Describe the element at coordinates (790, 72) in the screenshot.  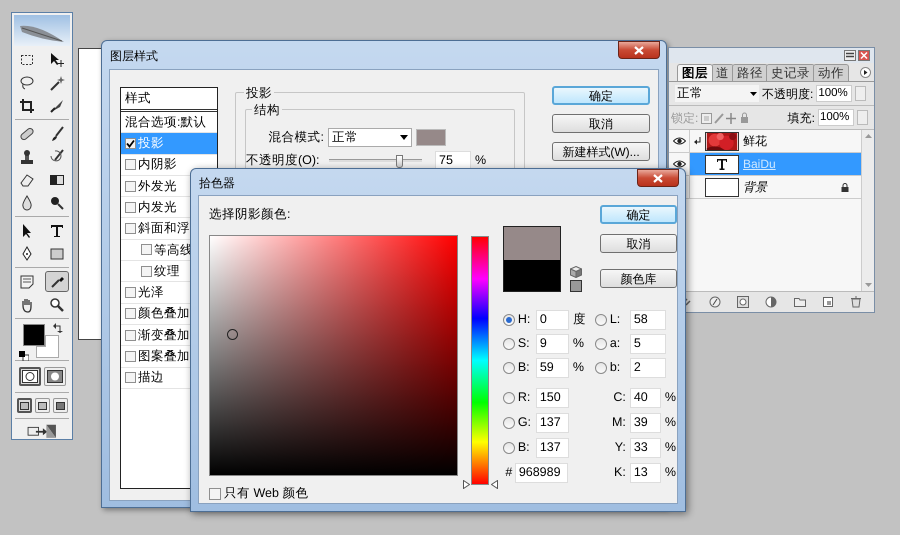
I see `tab: 史记录` at that location.